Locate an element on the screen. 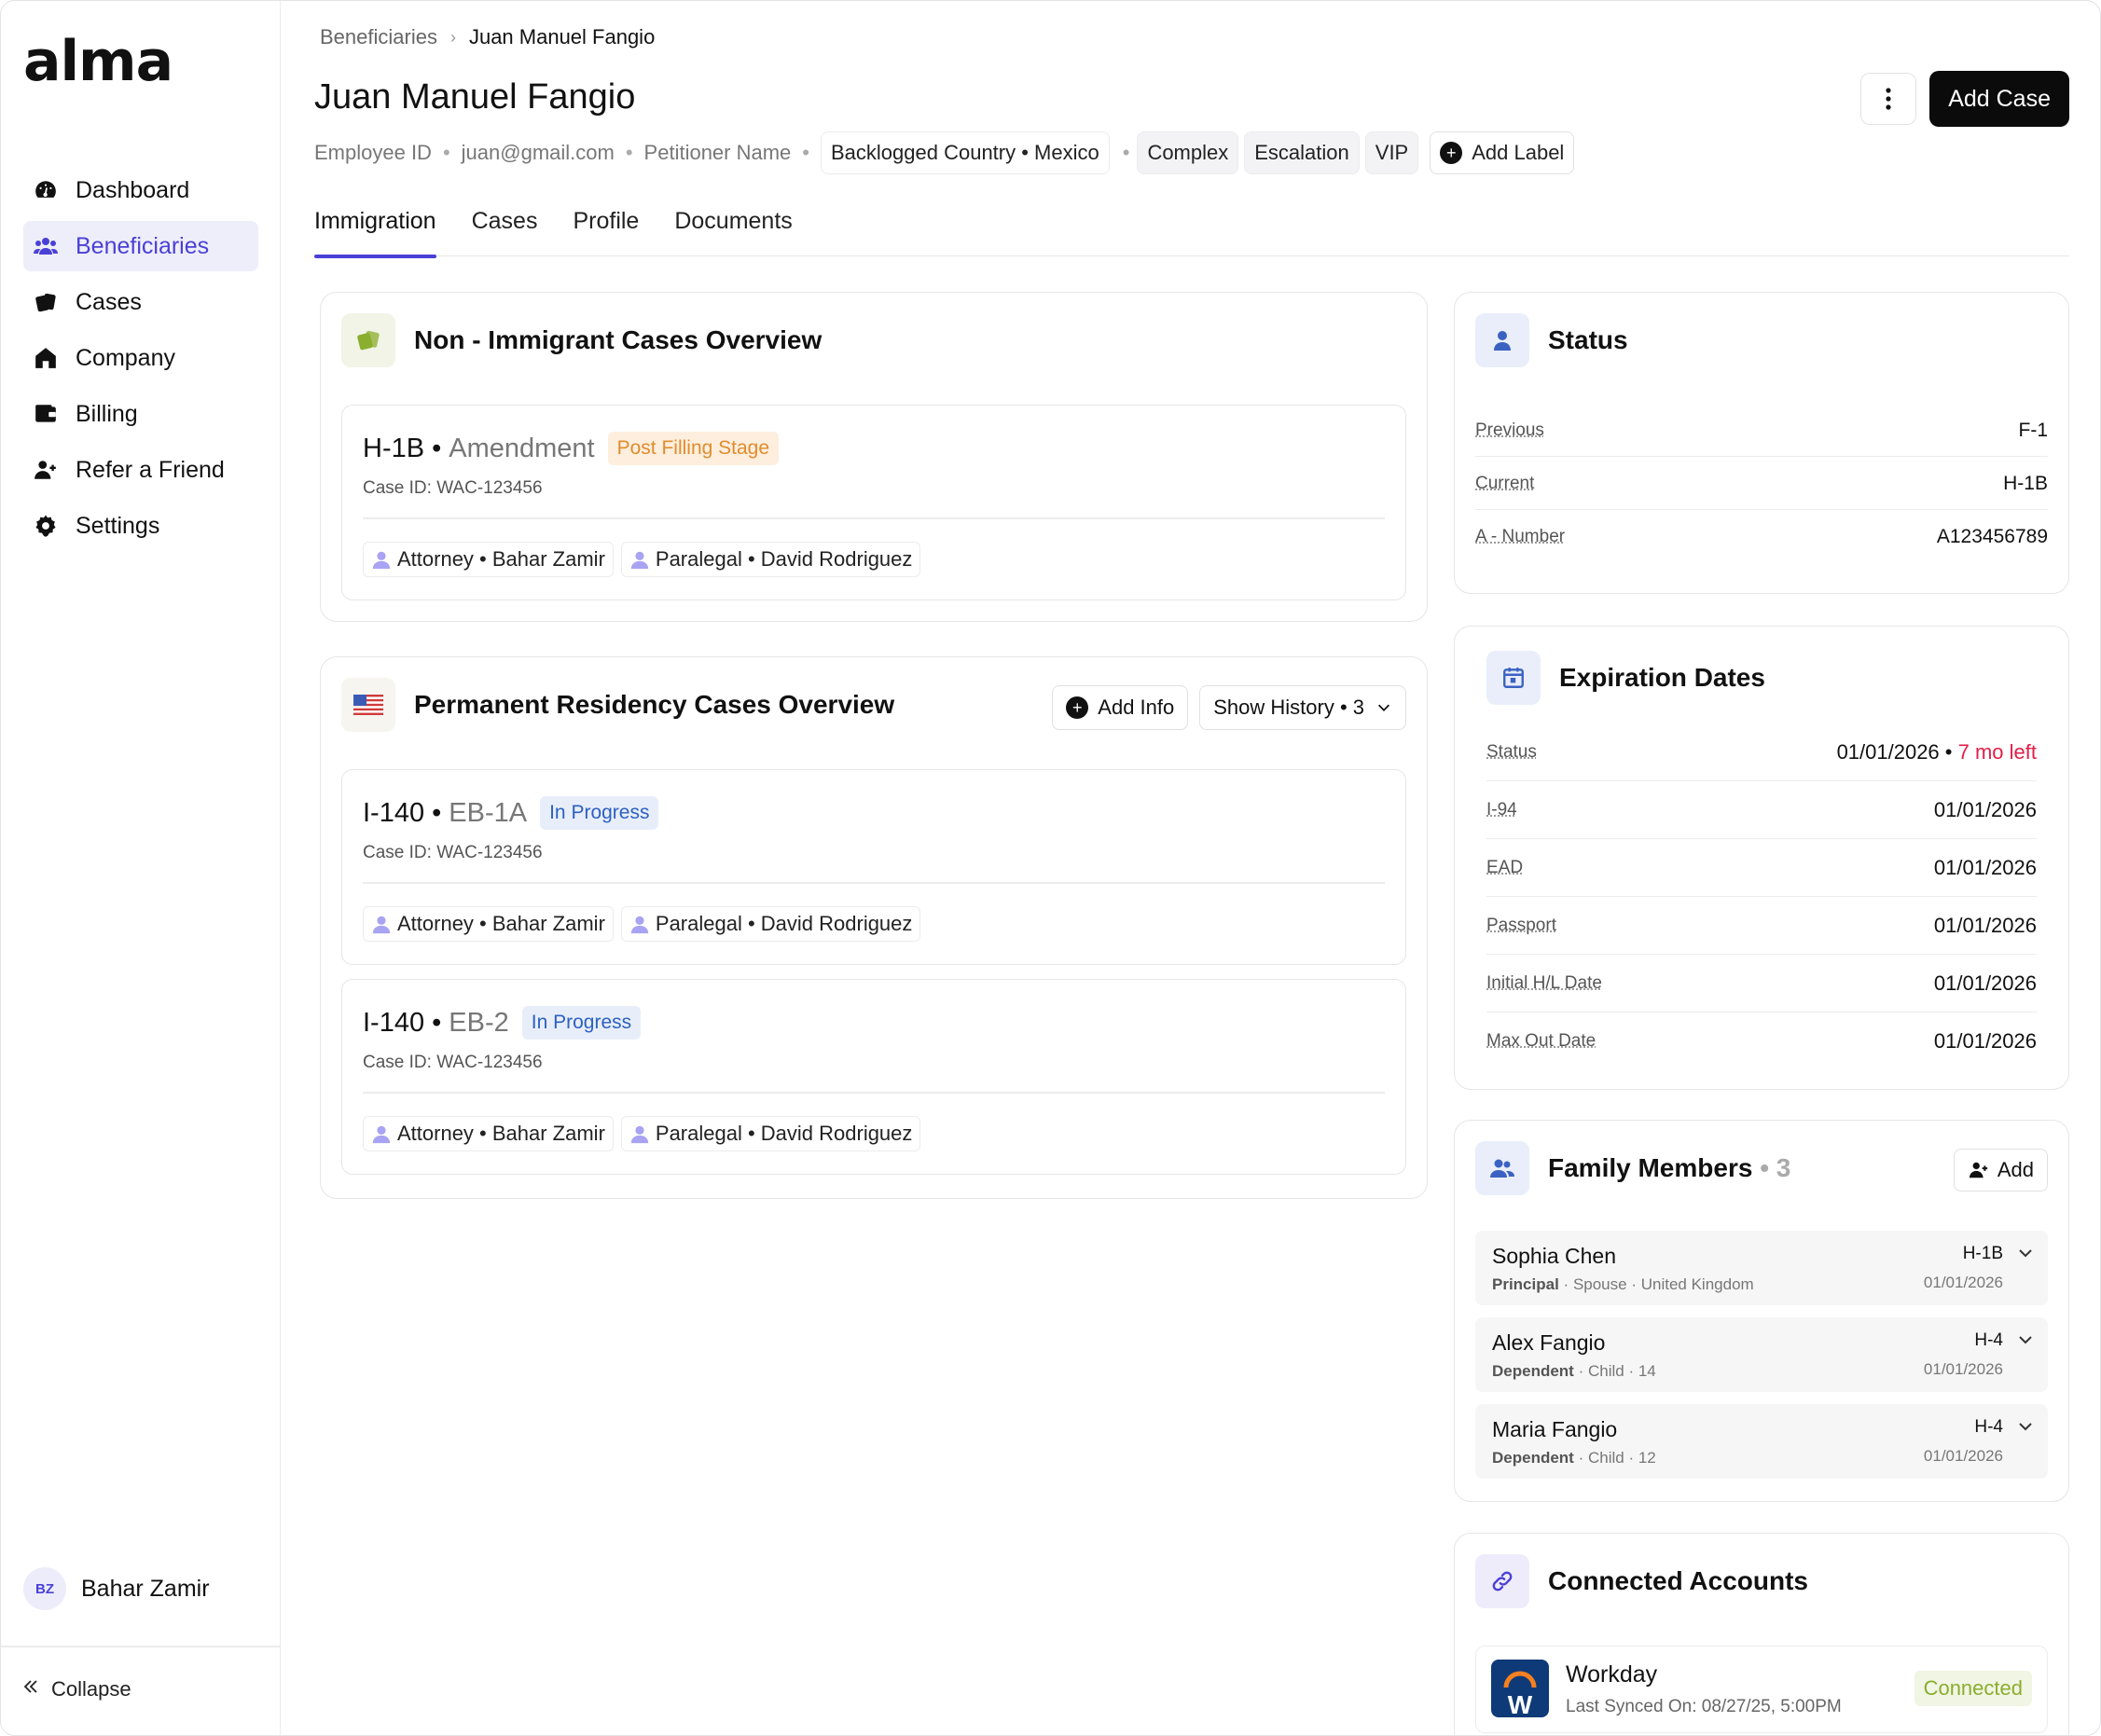 The image size is (2101, 1736). member-name: Alex Fangio is located at coordinates (1549, 1342).